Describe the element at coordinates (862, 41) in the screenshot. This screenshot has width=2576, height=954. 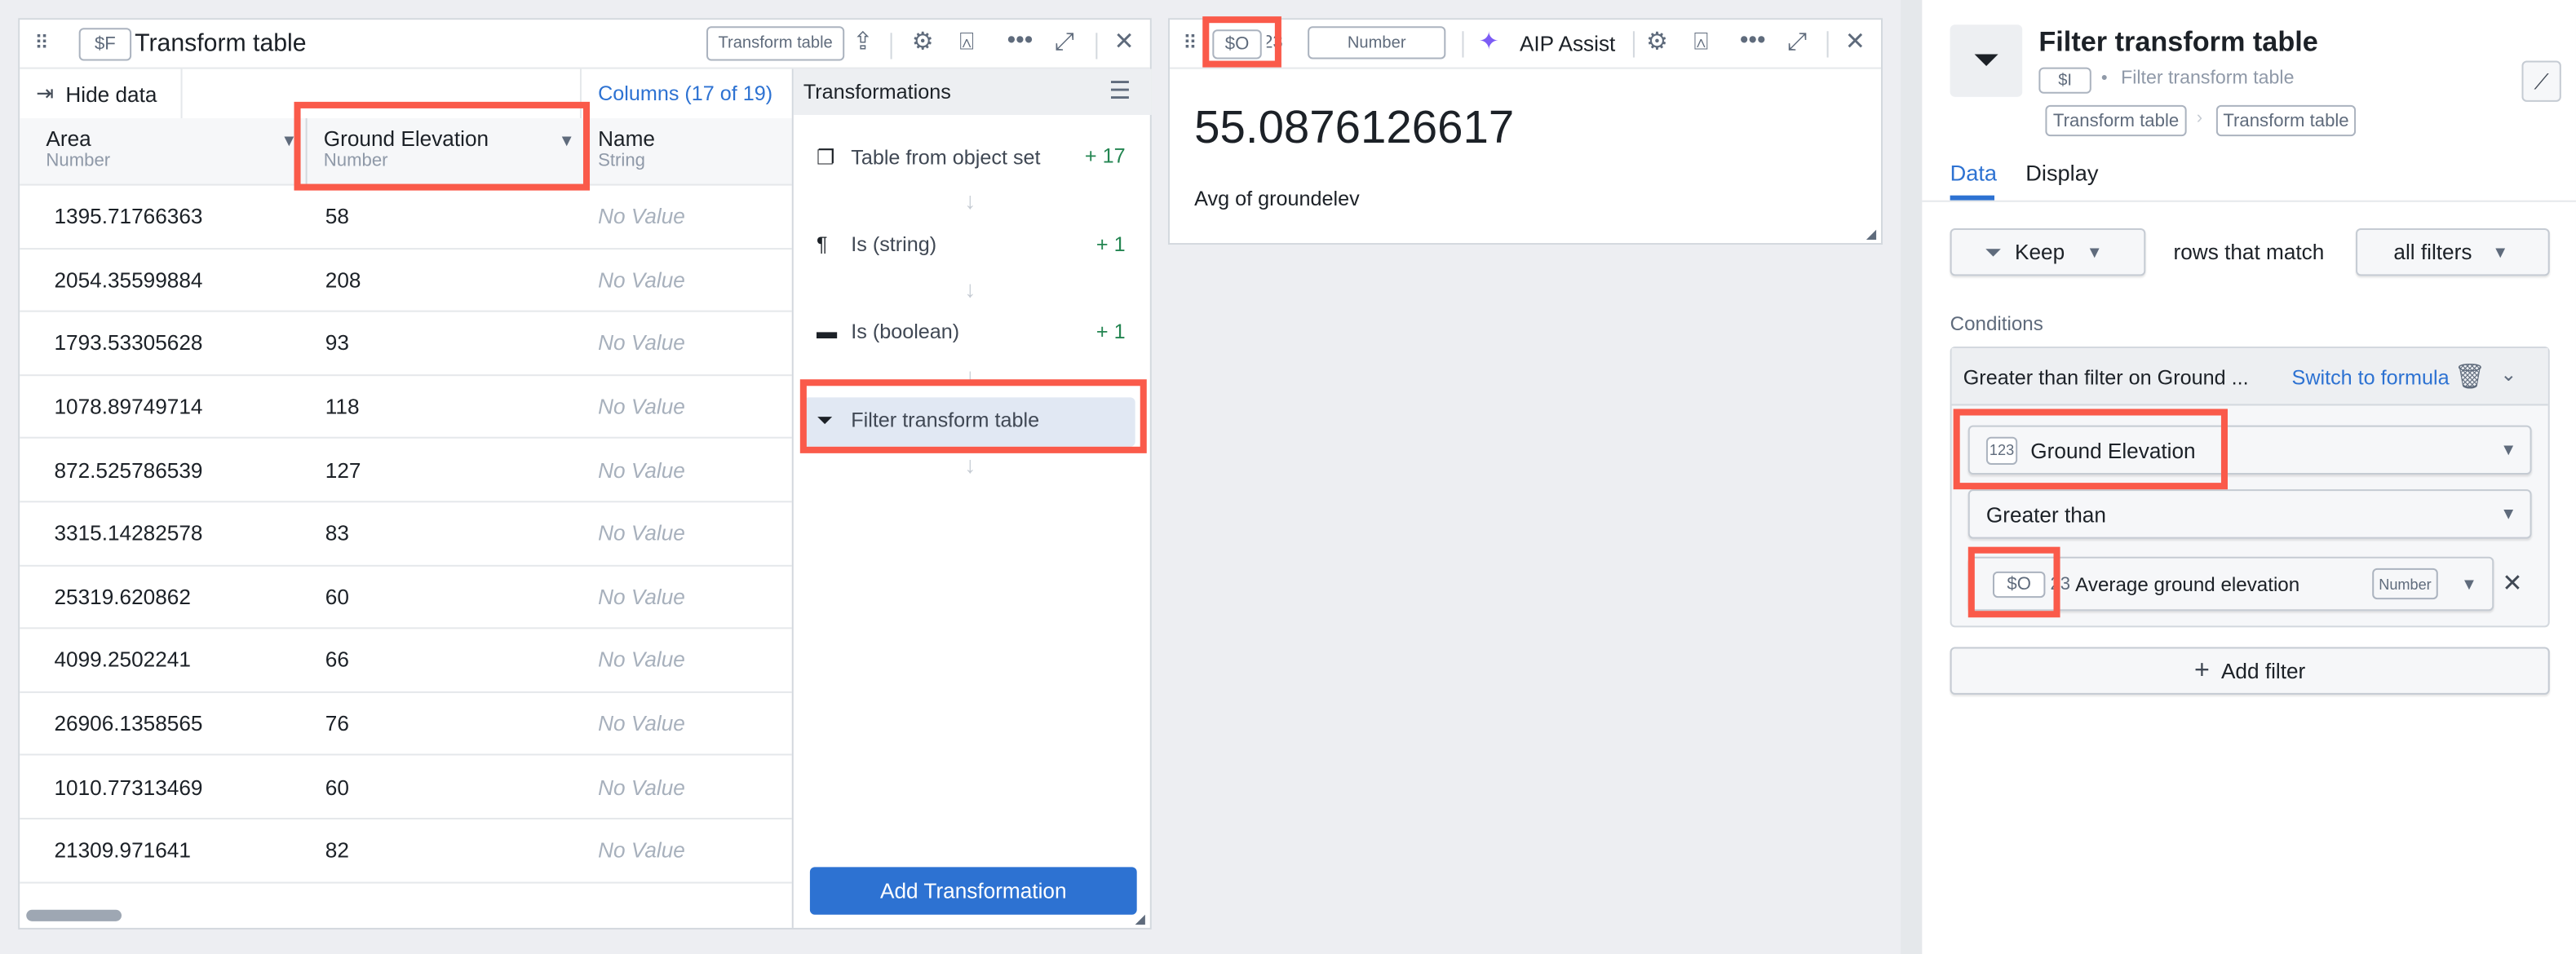
I see `export-icon: ⇪` at that location.